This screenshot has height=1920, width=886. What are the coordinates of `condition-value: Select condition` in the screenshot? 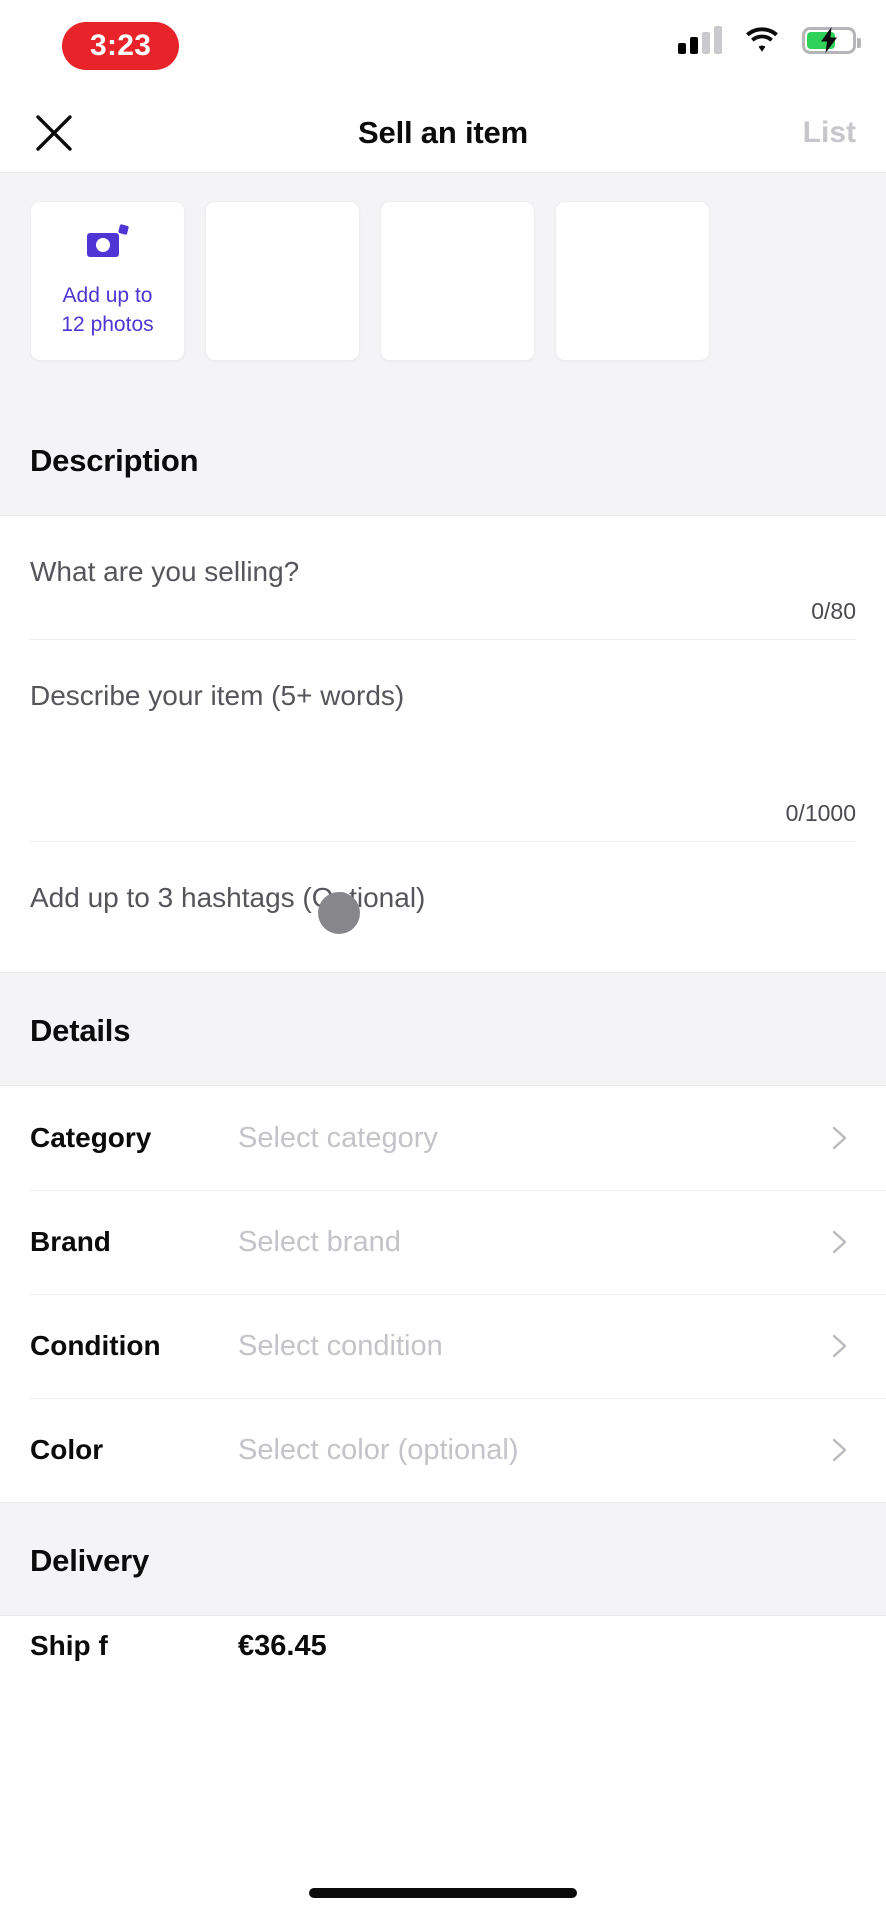 It's located at (340, 1345).